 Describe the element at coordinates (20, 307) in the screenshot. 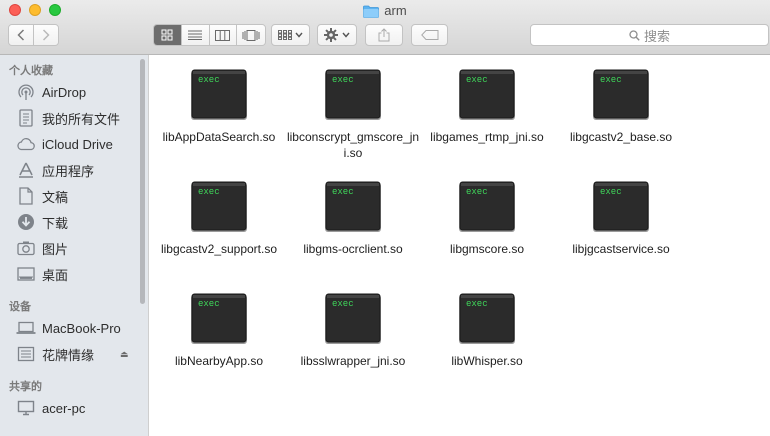

I see `sidebar-header-devices: 设备` at that location.